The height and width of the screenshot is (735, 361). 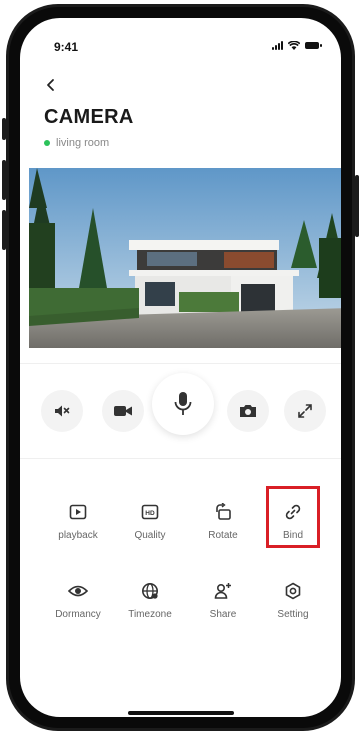 I want to click on status-icons, so click(x=297, y=45).